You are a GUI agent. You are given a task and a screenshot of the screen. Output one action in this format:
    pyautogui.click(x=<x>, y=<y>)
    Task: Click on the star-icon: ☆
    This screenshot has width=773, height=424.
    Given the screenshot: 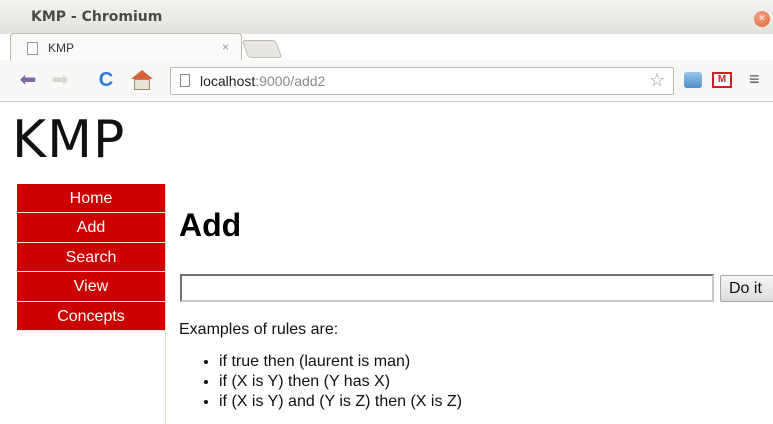 What is the action you would take?
    pyautogui.click(x=657, y=80)
    